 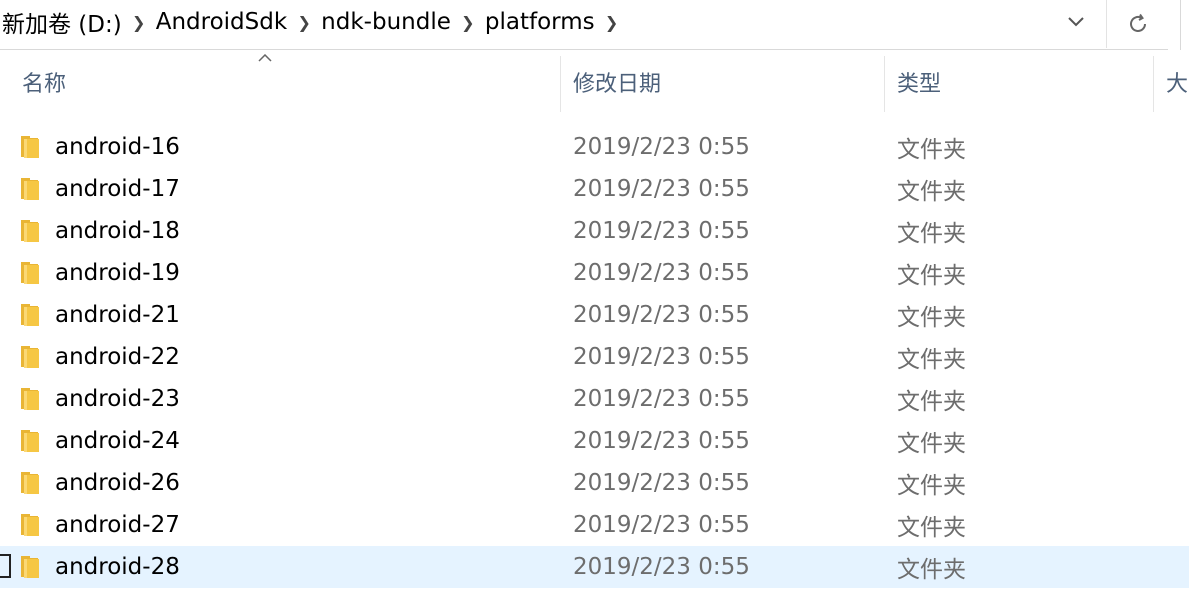 What do you see at coordinates (62, 22) in the screenshot?
I see `breadcrumb-item-drive: 新加卷 (D:)` at bounding box center [62, 22].